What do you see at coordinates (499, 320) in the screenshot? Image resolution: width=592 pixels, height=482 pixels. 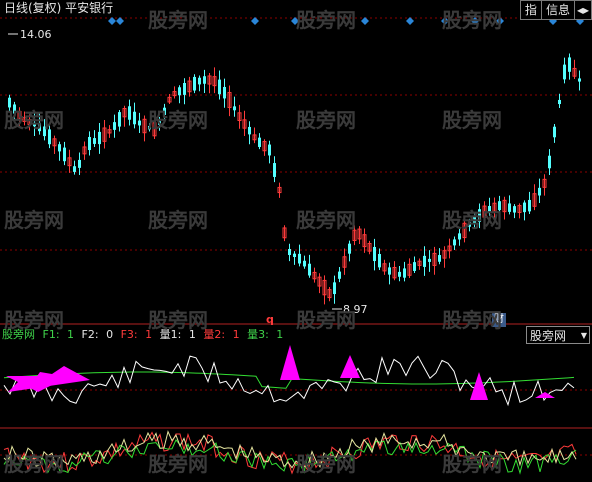 I see `cai-marker: 财` at bounding box center [499, 320].